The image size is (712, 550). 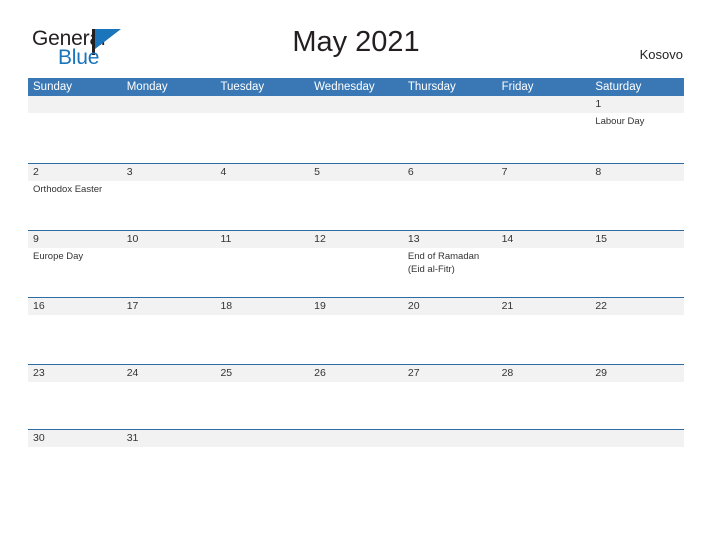 I want to click on week-row: 1 Labour Day, so click(x=356, y=129).